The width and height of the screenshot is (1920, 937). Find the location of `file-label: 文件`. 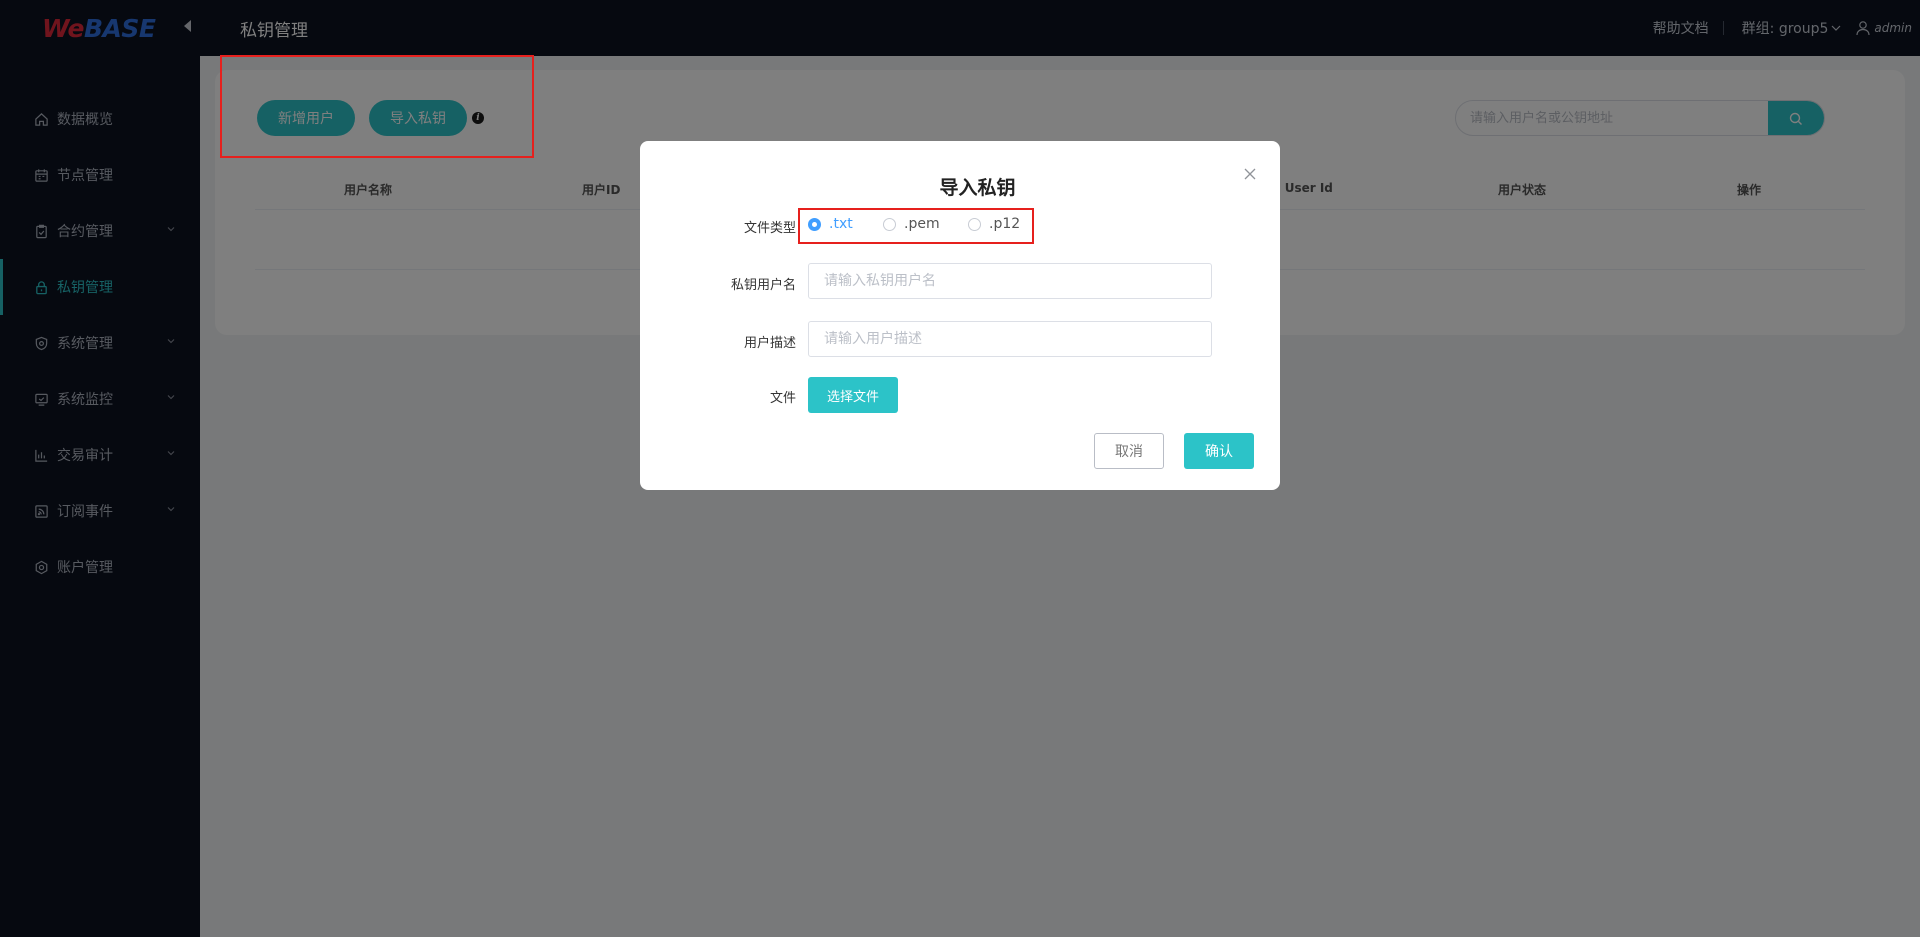

file-label: 文件 is located at coordinates (782, 398).